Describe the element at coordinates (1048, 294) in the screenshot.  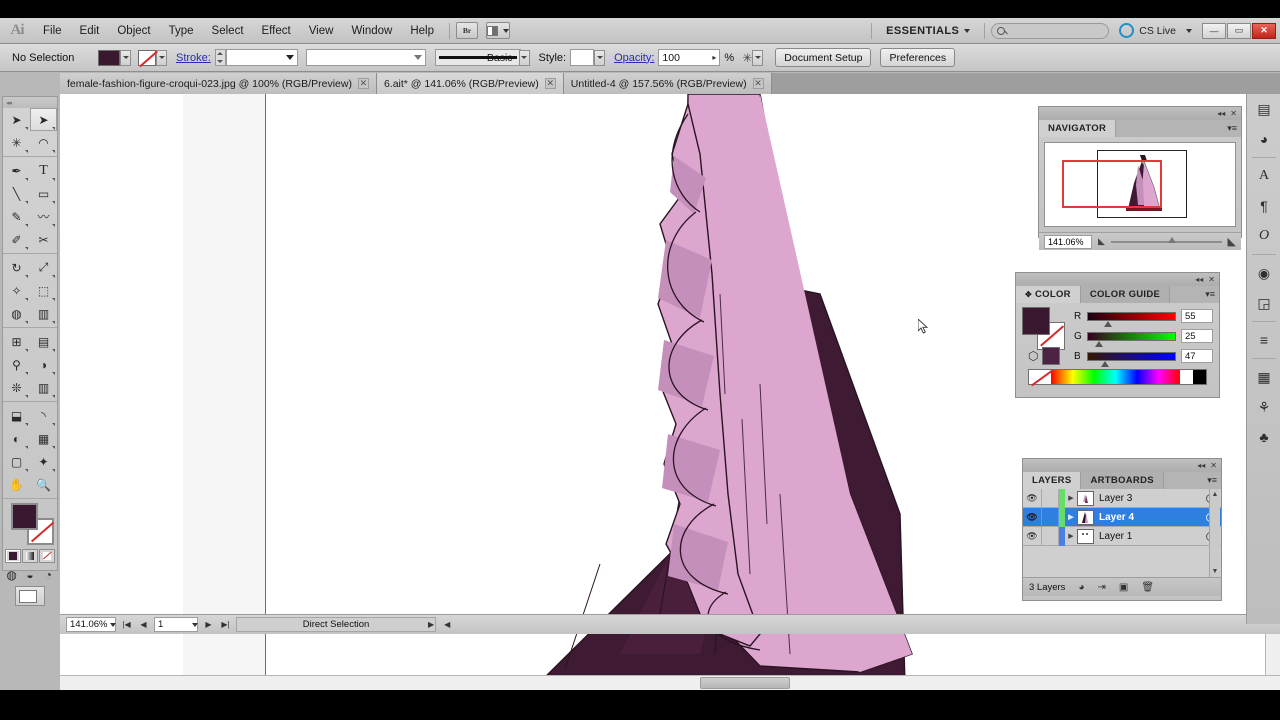
I see `tab-color: ✥ COLOR` at that location.